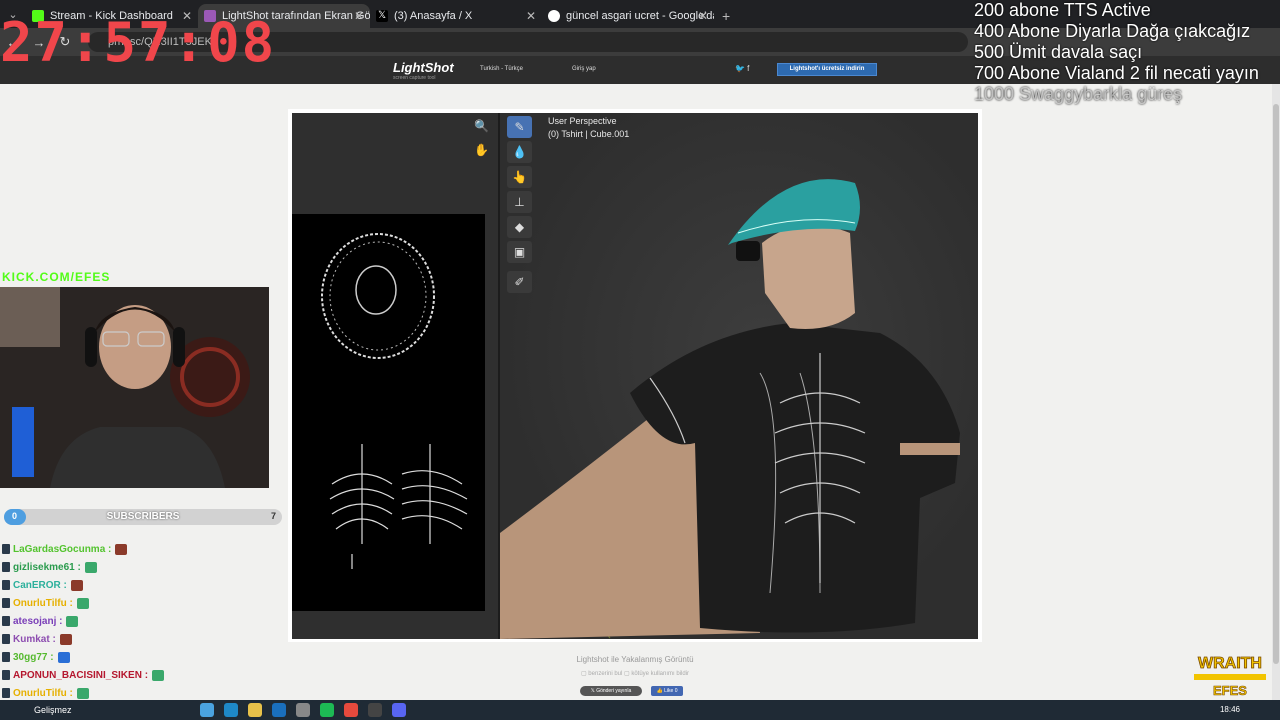 Image resolution: width=1280 pixels, height=720 pixels. What do you see at coordinates (611, 691) in the screenshot?
I see `share-x-button: 𝕏 Gönderi yayınla` at bounding box center [611, 691].